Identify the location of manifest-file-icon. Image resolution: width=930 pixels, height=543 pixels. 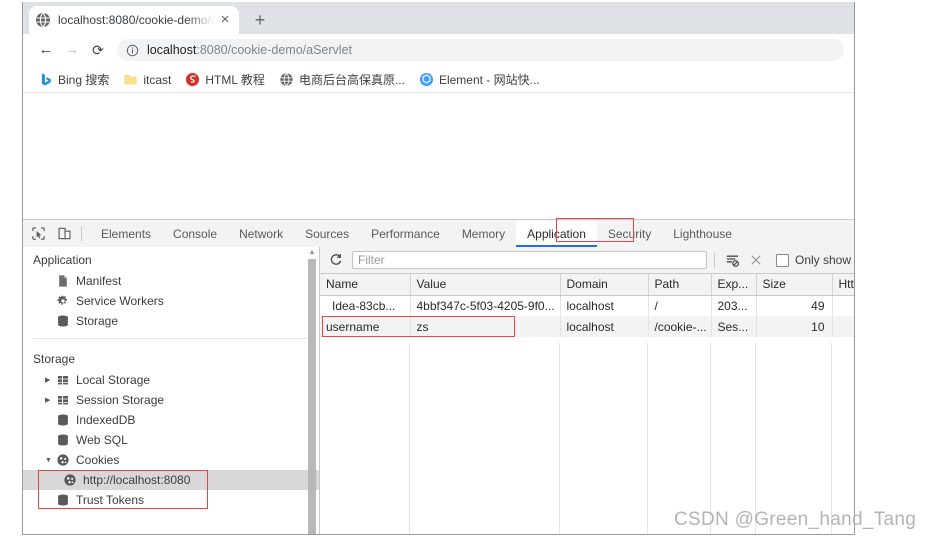
(63, 281).